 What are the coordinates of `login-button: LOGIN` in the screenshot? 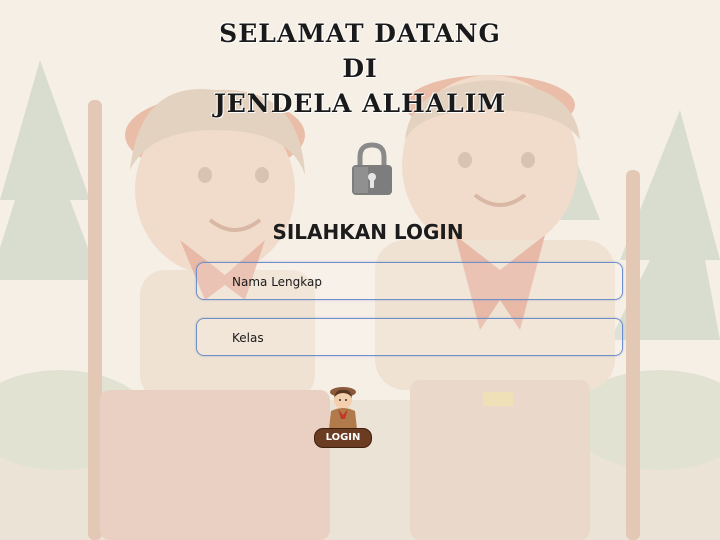 It's located at (343, 416).